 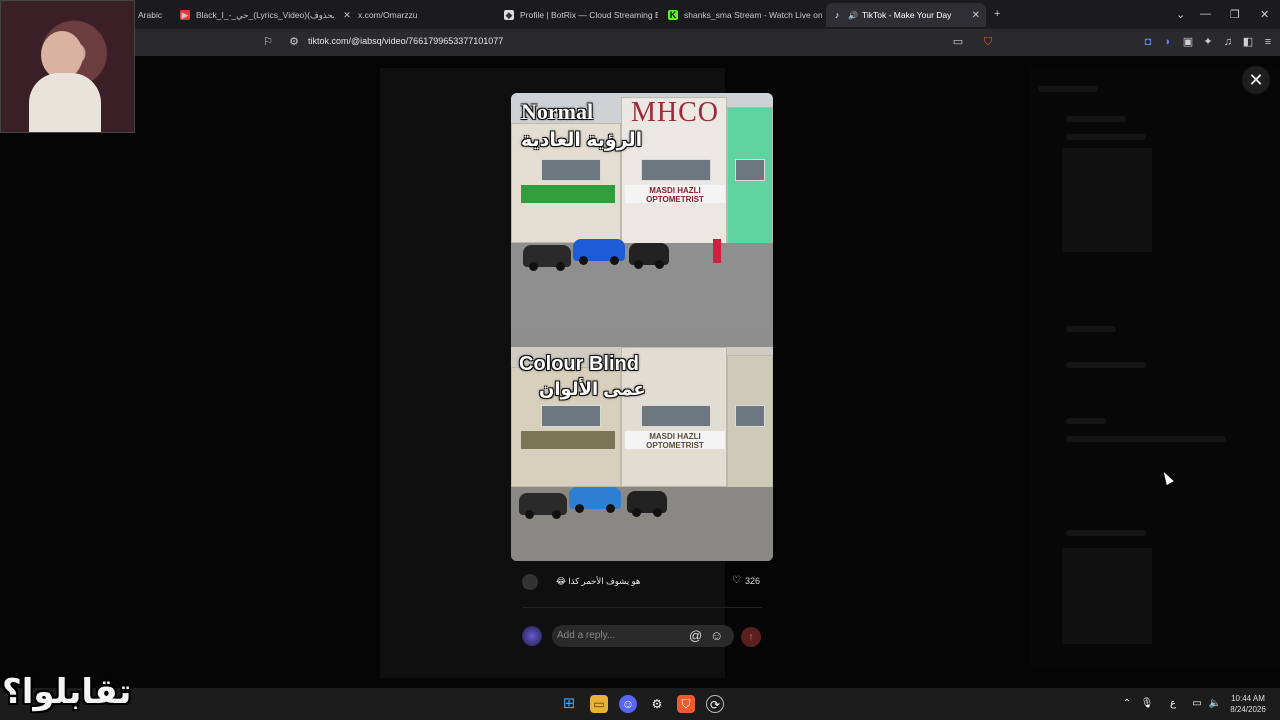 What do you see at coordinates (736, 580) in the screenshot?
I see `heart-icon: ♡` at bounding box center [736, 580].